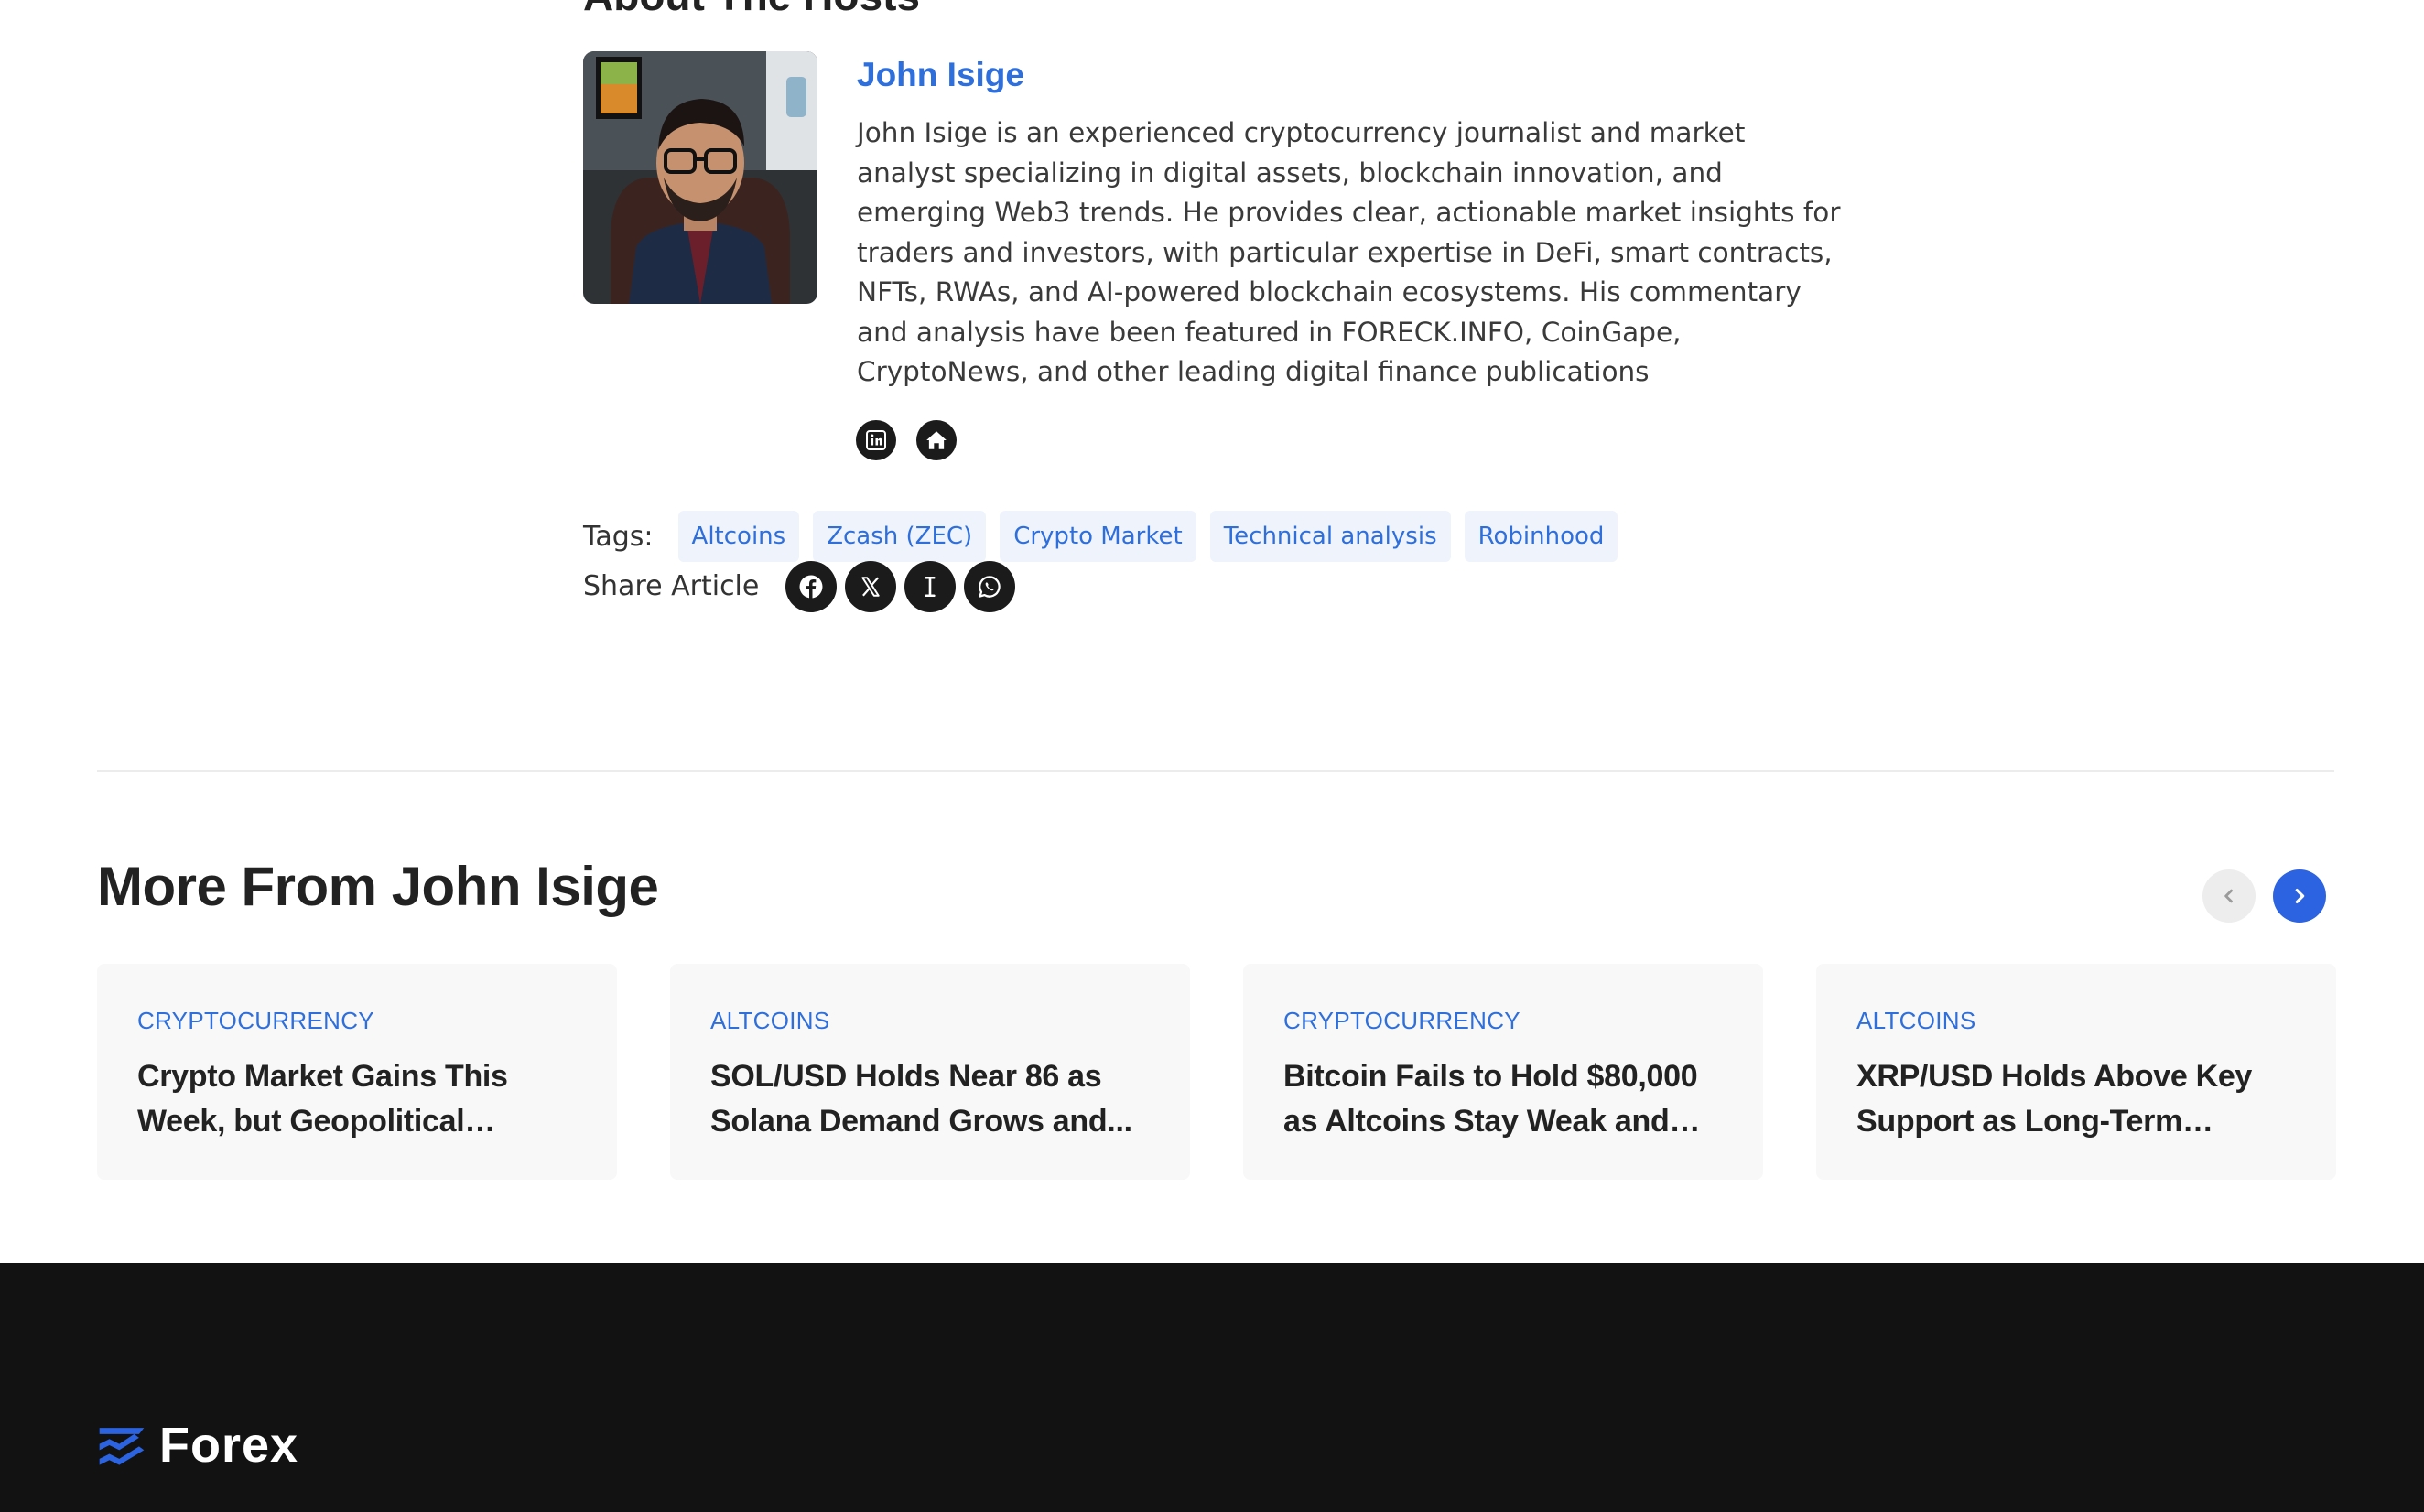 This screenshot has width=2424, height=1512. Describe the element at coordinates (900, 536) in the screenshot. I see `tag-zcash: Zcash (ZEC)` at that location.